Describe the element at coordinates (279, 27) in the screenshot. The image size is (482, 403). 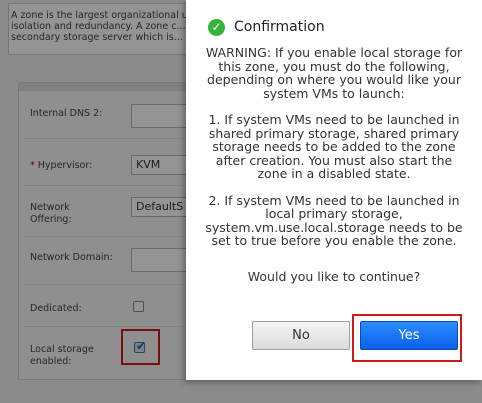
I see `dialog-title: Confirmation` at that location.